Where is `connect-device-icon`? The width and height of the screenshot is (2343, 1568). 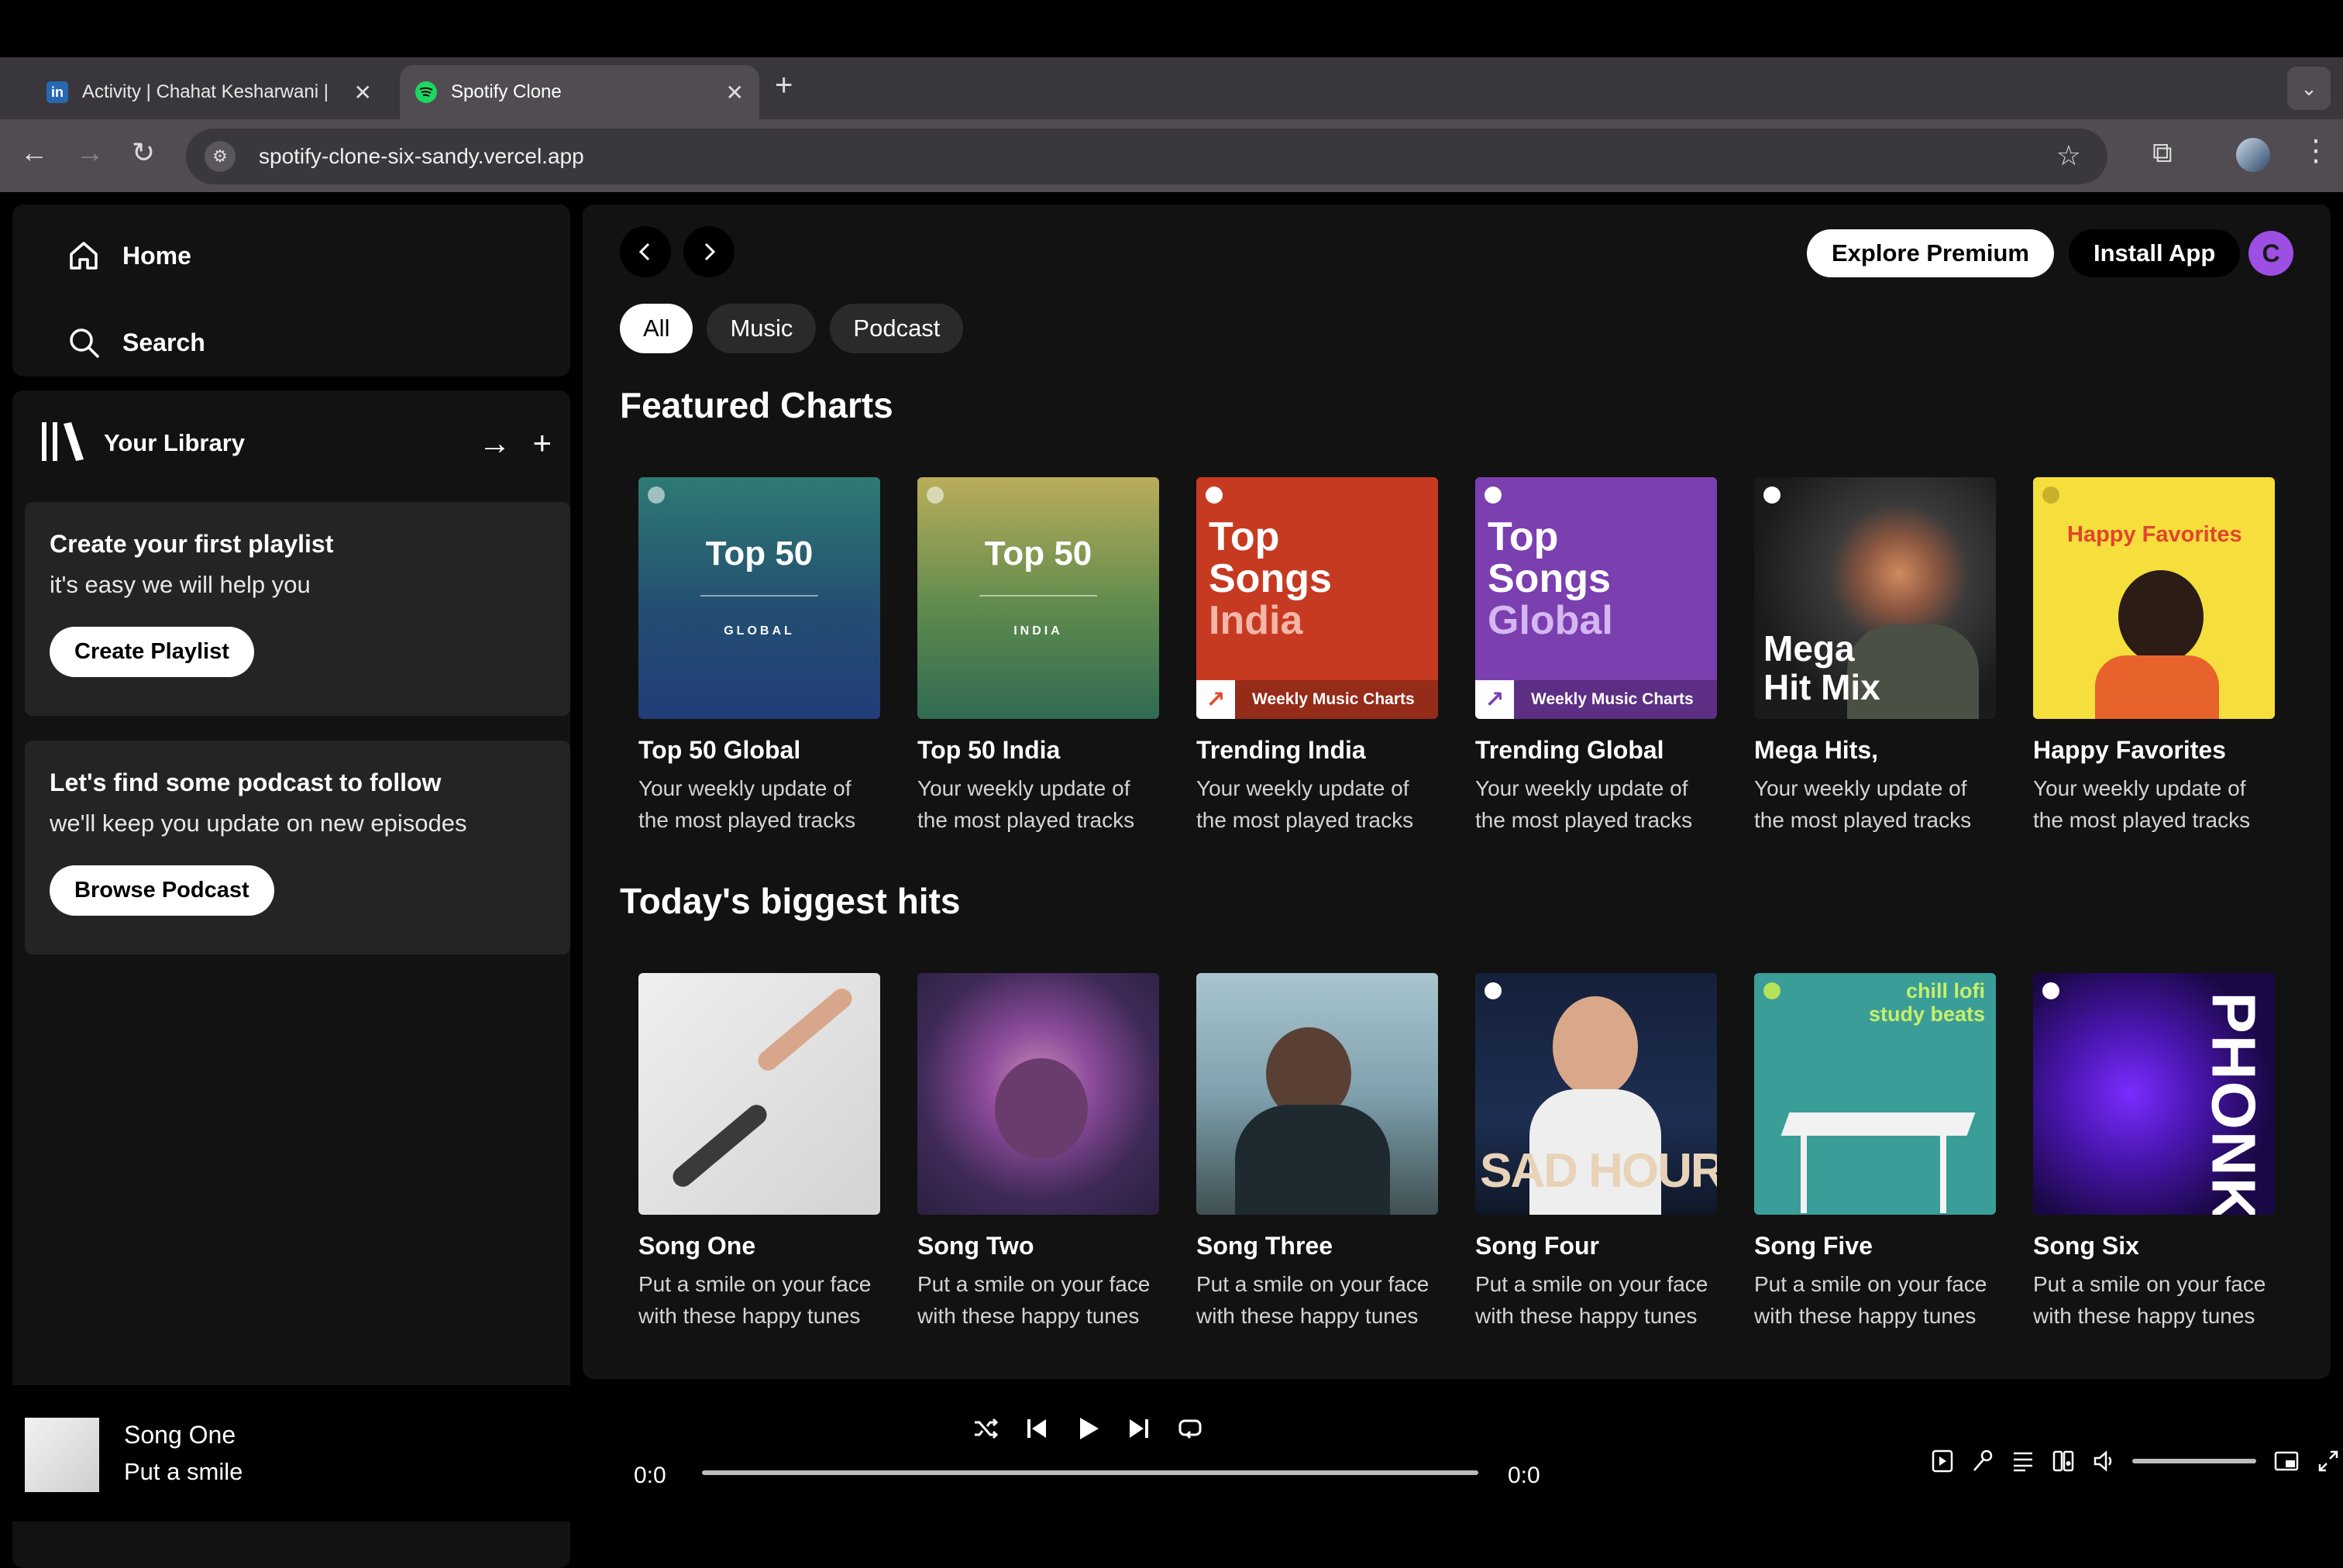 connect-device-icon is located at coordinates (2063, 1461).